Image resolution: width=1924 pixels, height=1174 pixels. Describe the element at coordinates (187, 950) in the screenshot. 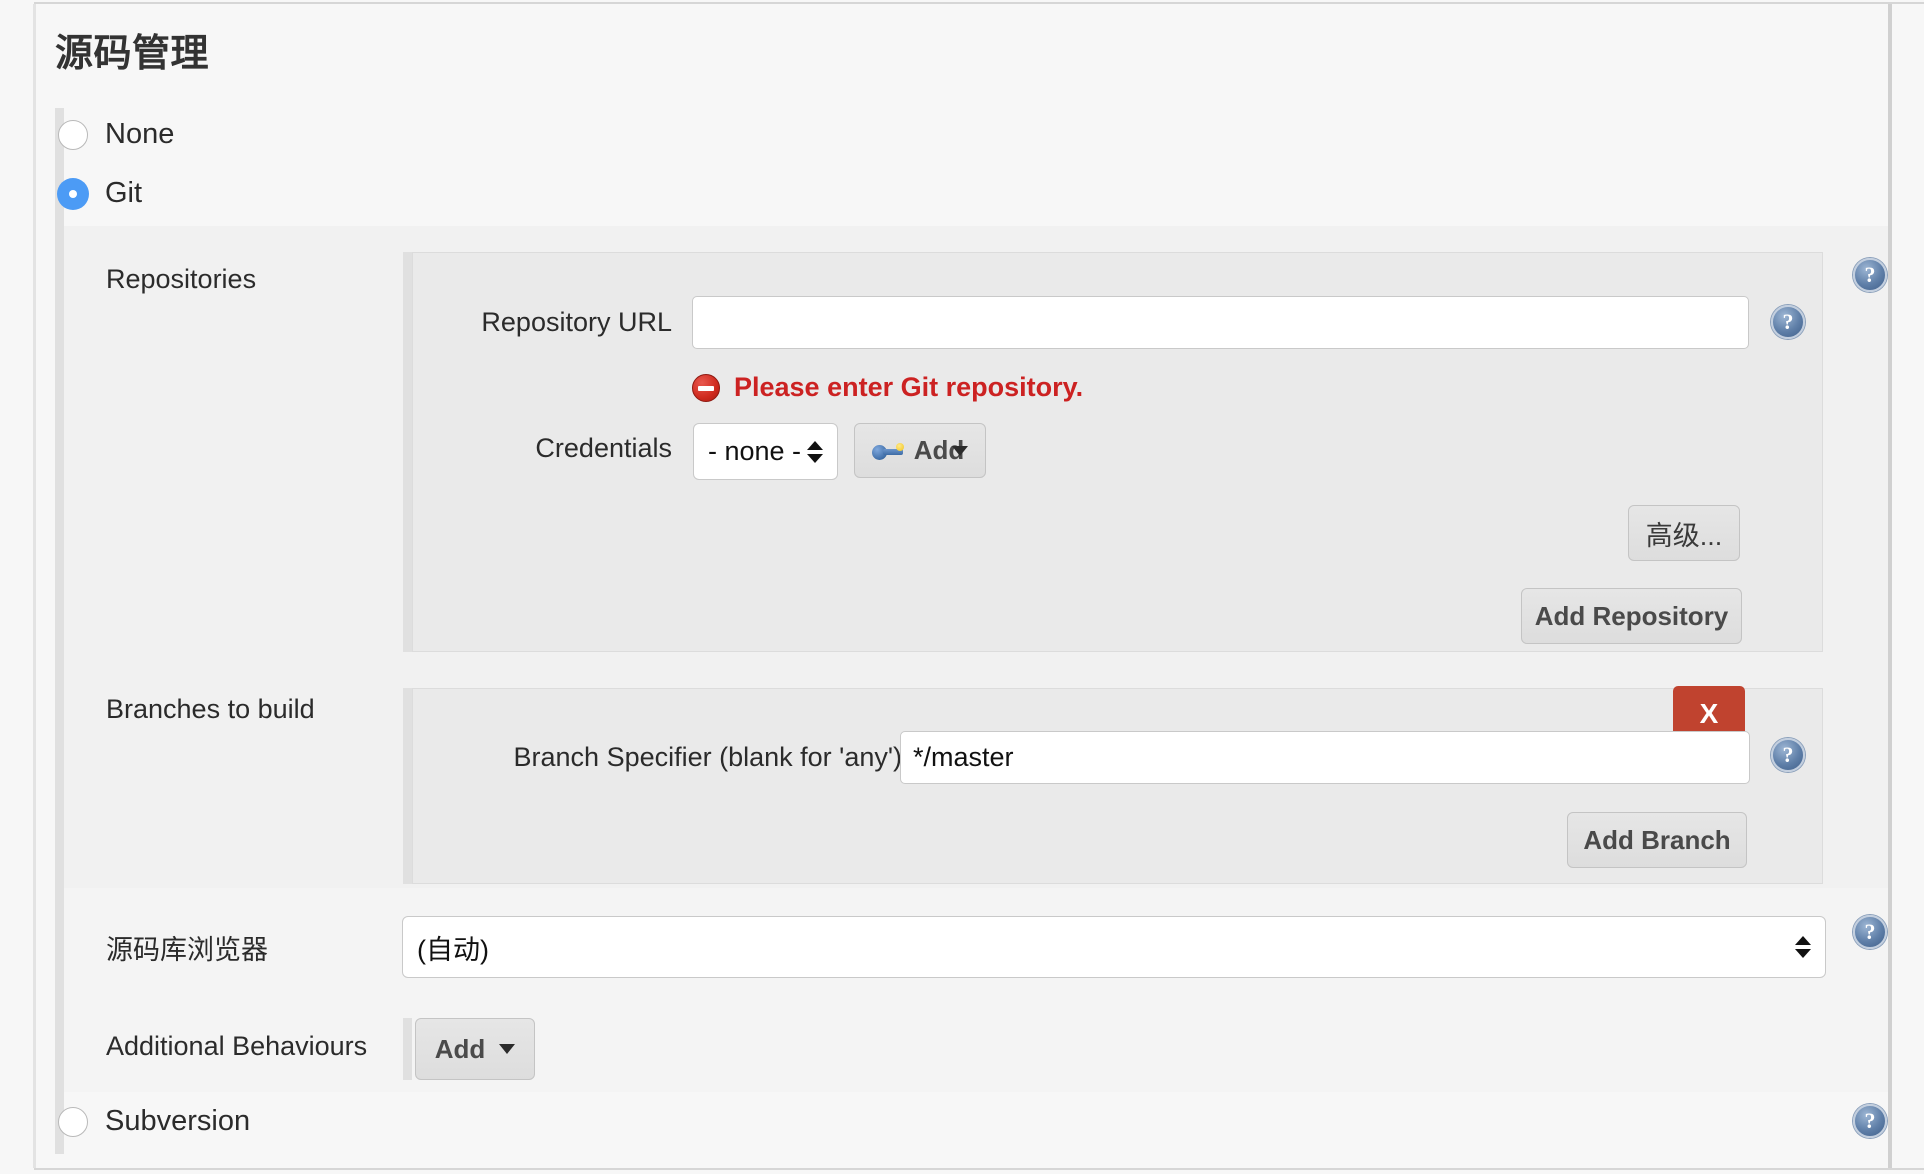

I see `scm-browser-label: 源码库浏览器` at that location.